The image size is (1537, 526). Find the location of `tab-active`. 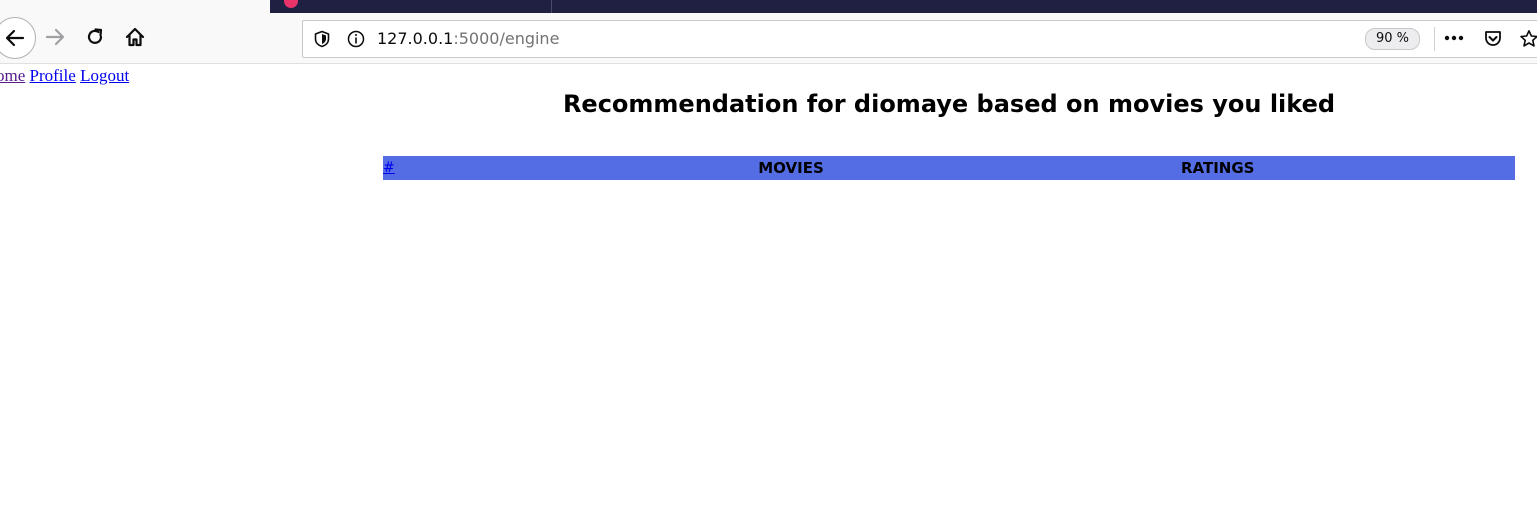

tab-active is located at coordinates (135, 6).